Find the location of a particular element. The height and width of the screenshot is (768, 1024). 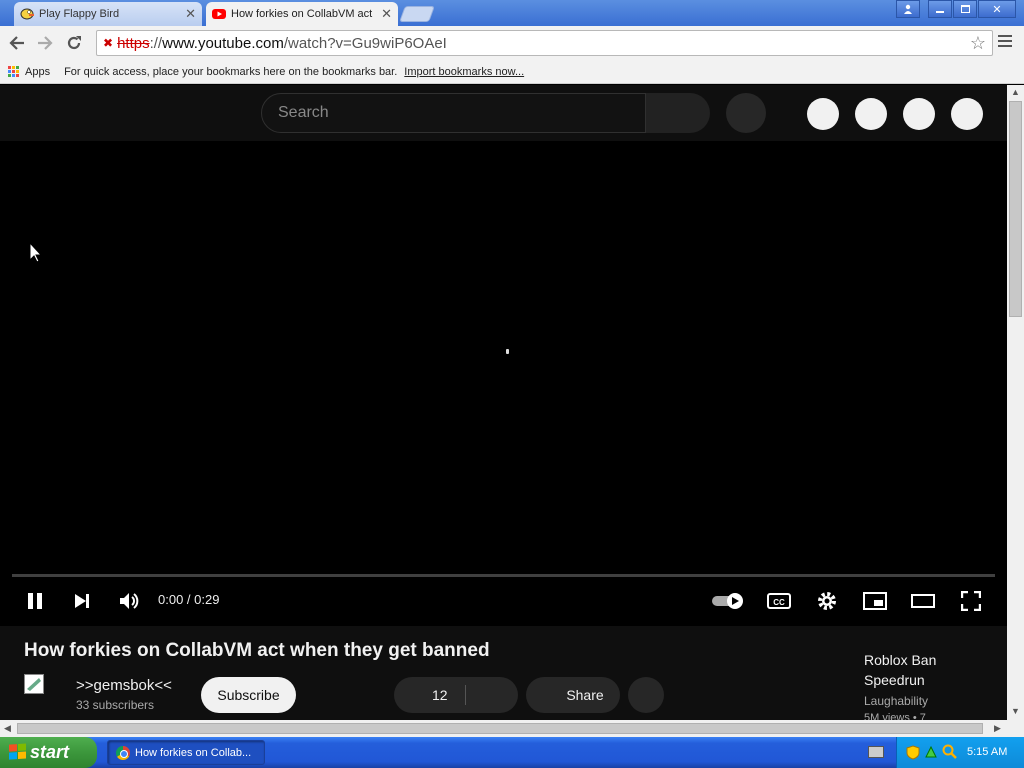

progress-bar is located at coordinates (503, 575).